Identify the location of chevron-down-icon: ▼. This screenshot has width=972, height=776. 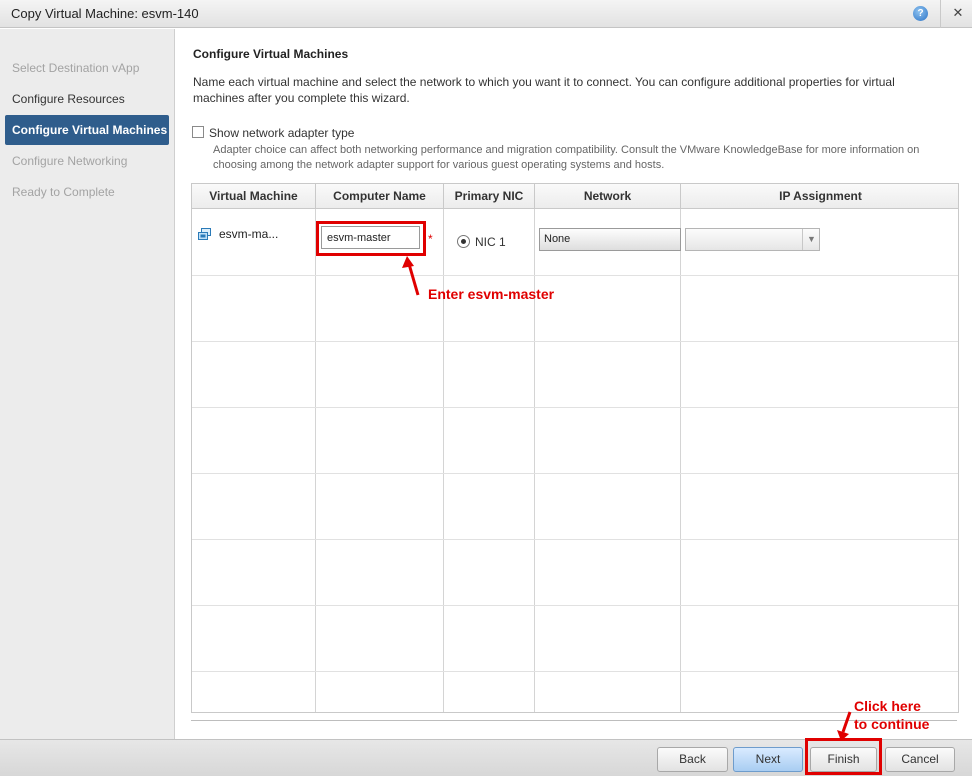
(811, 239).